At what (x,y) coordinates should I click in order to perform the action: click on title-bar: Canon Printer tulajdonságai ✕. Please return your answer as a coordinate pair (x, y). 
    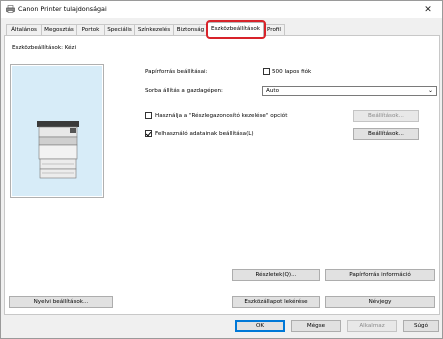
    Looking at the image, I should click on (221, 9).